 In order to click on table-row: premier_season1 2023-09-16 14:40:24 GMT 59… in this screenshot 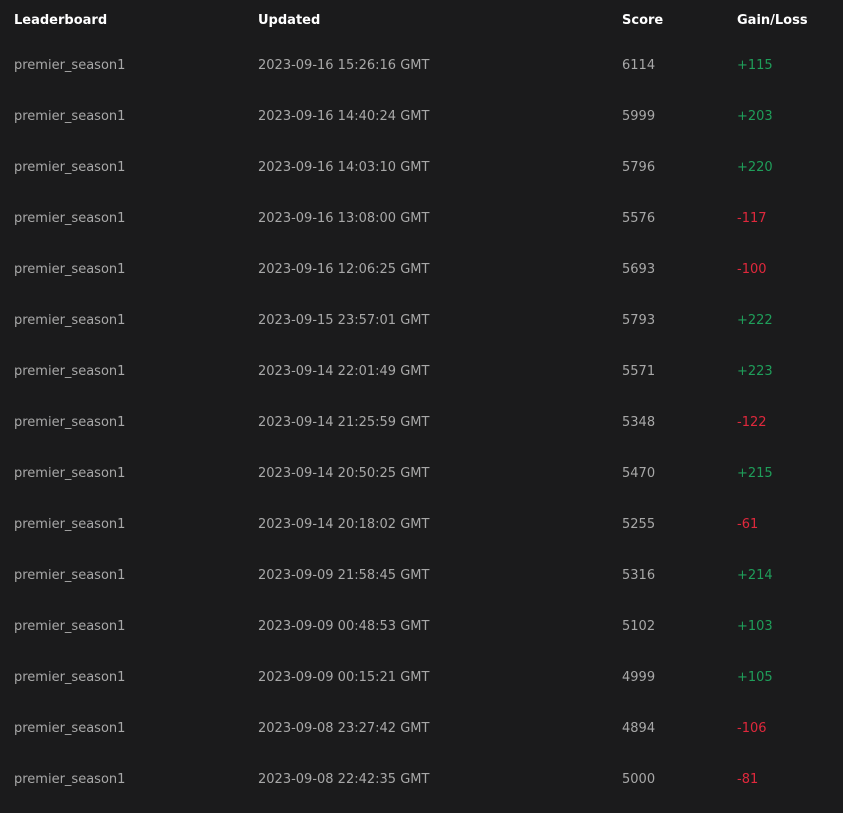, I will do `click(421, 116)`.